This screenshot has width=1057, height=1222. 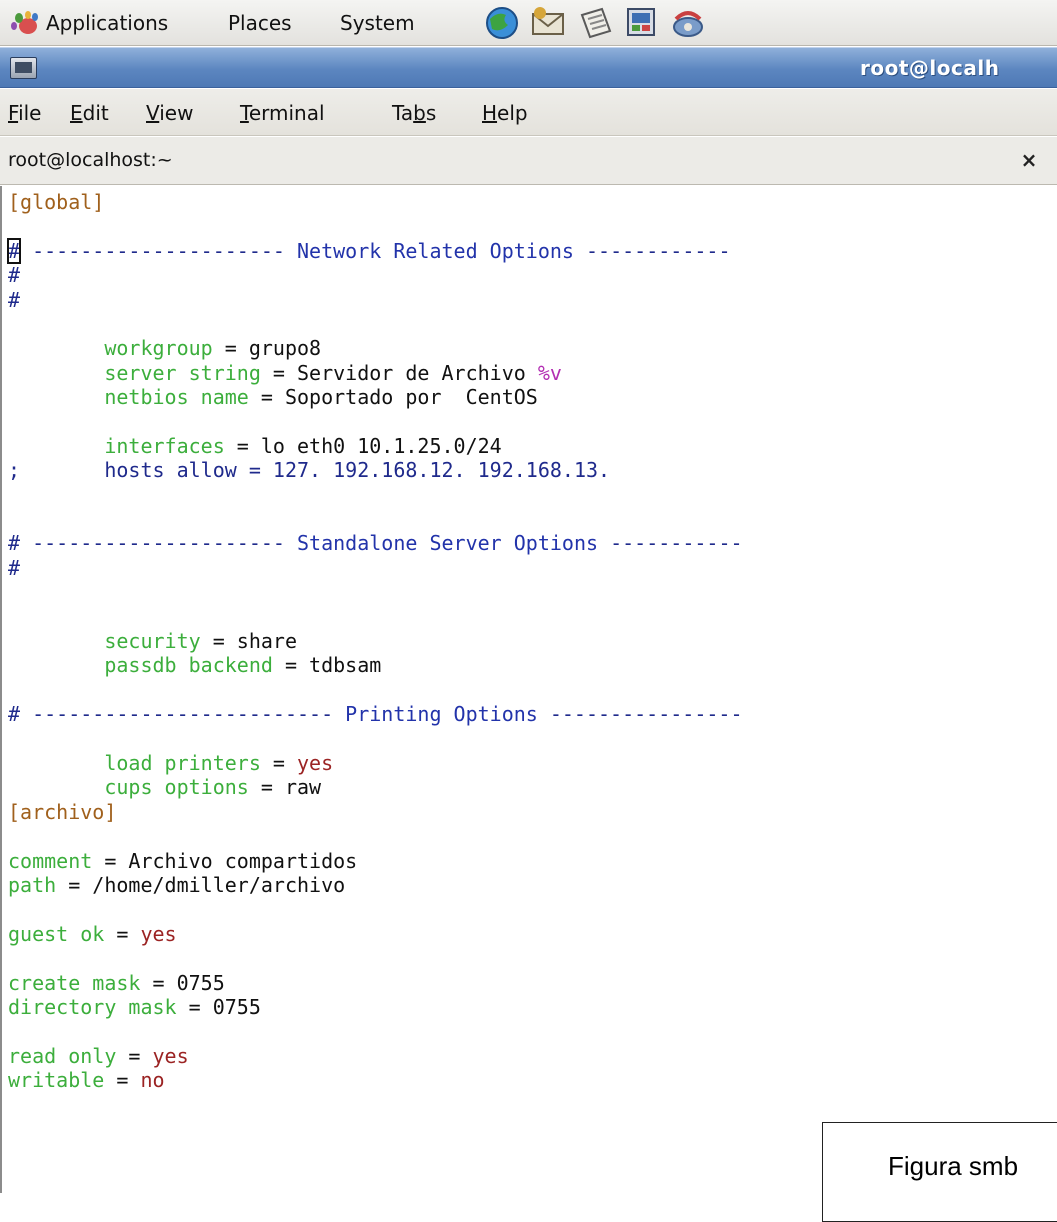 I want to click on top-panel: Applications Places System, so click(x=528, y=23).